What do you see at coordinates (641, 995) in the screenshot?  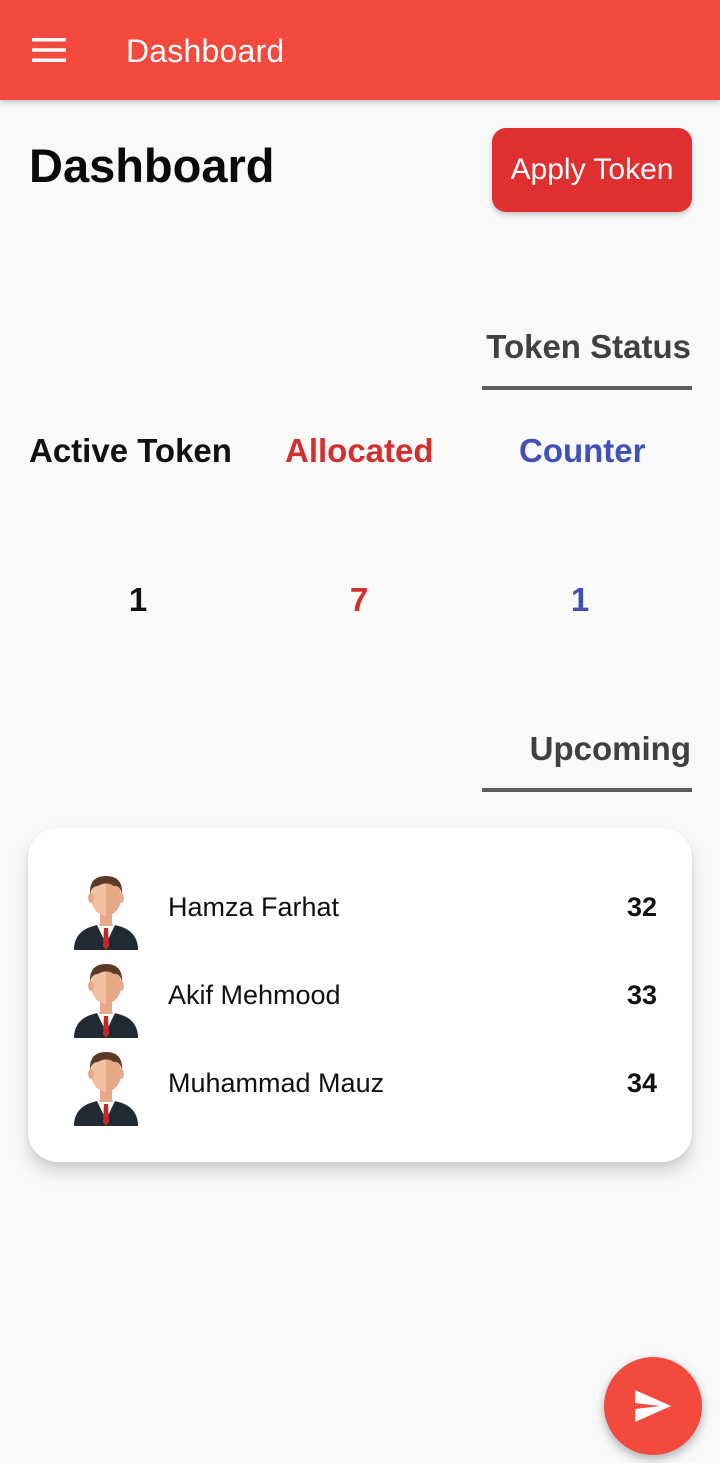 I see `list-item-token: 33` at bounding box center [641, 995].